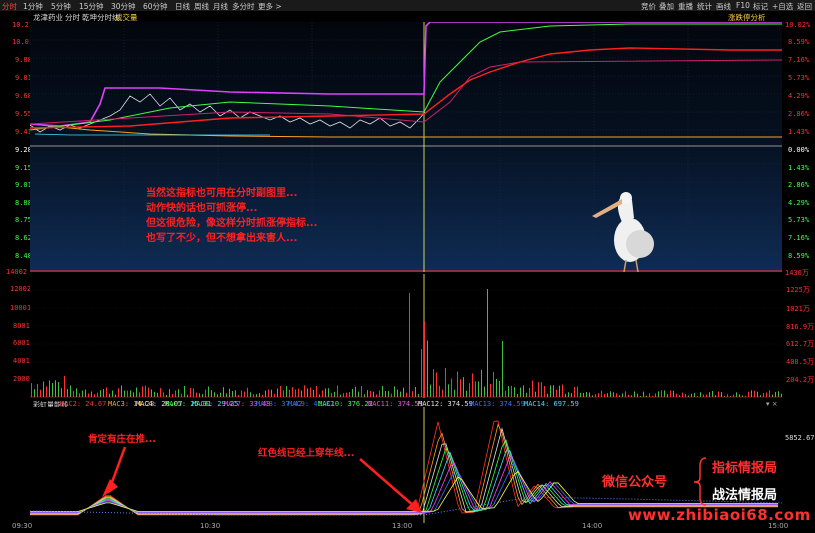  What do you see at coordinates (745, 495) in the screenshot?
I see `brand-2: 战法情报局` at bounding box center [745, 495].